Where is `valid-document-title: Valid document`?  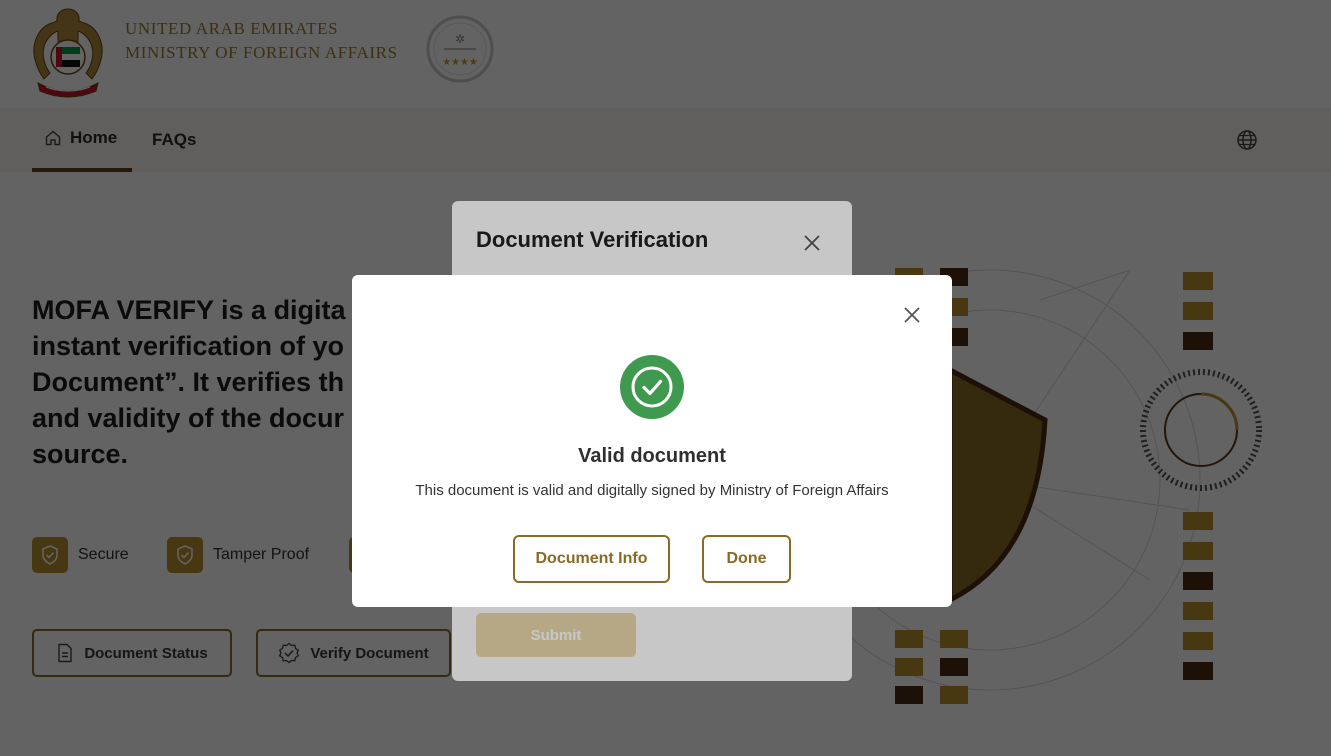 valid-document-title: Valid document is located at coordinates (652, 456).